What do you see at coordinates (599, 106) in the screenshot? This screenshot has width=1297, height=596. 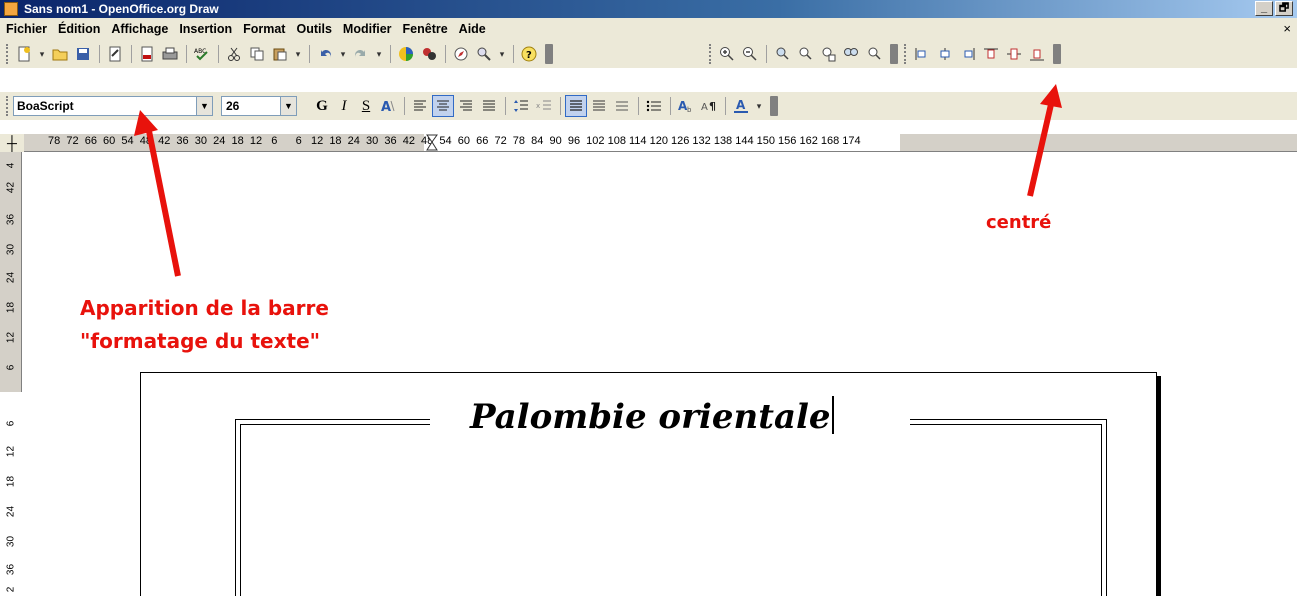 I see `text-middle-align-icon` at bounding box center [599, 106].